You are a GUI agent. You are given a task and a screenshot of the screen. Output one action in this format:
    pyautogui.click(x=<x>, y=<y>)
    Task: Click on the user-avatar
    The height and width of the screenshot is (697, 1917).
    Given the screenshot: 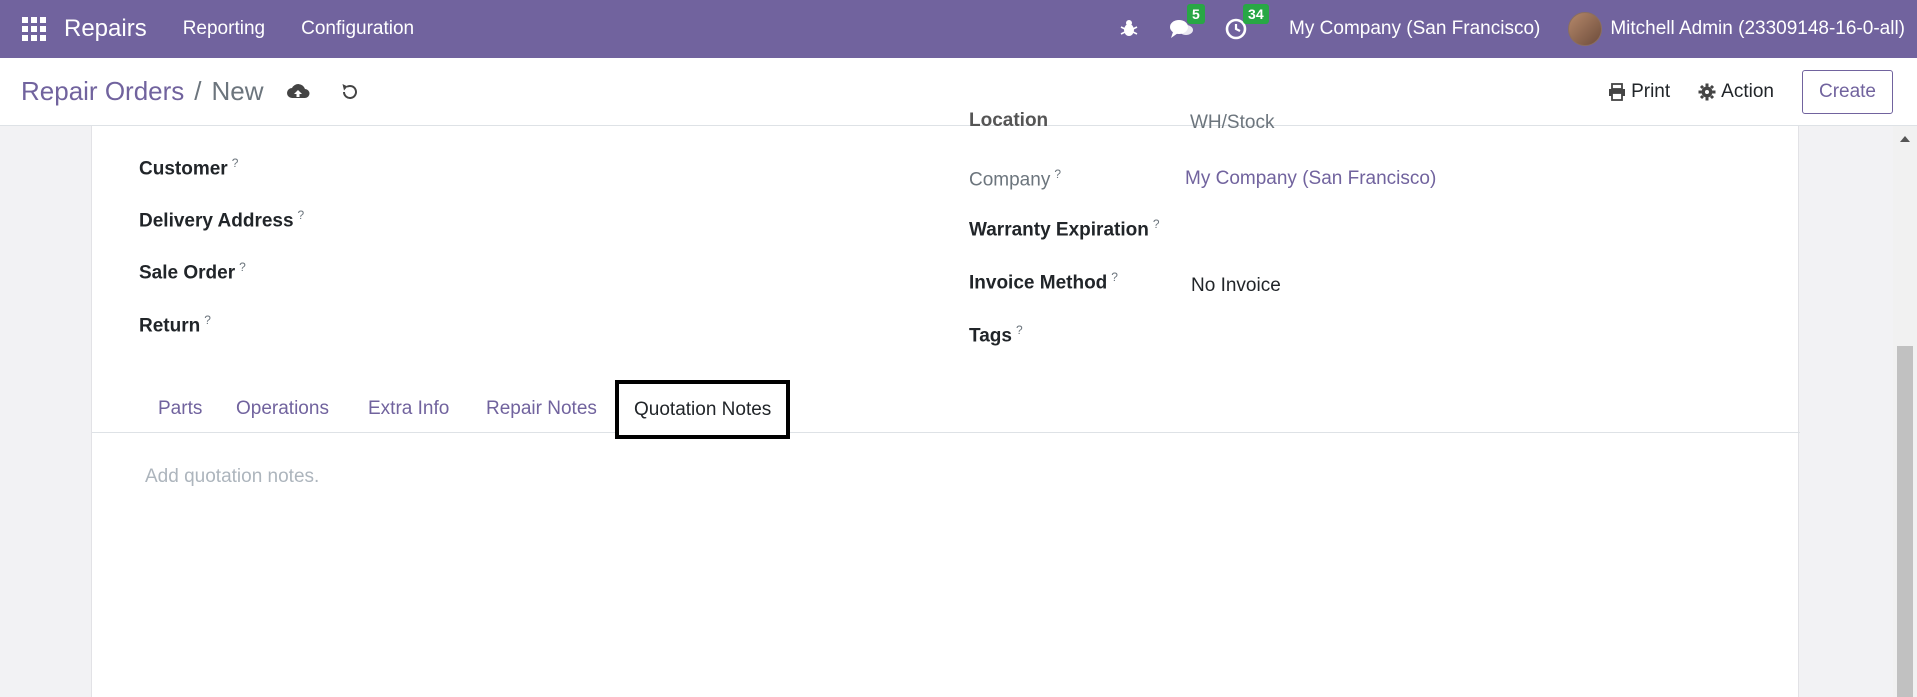 What is the action you would take?
    pyautogui.click(x=1585, y=29)
    